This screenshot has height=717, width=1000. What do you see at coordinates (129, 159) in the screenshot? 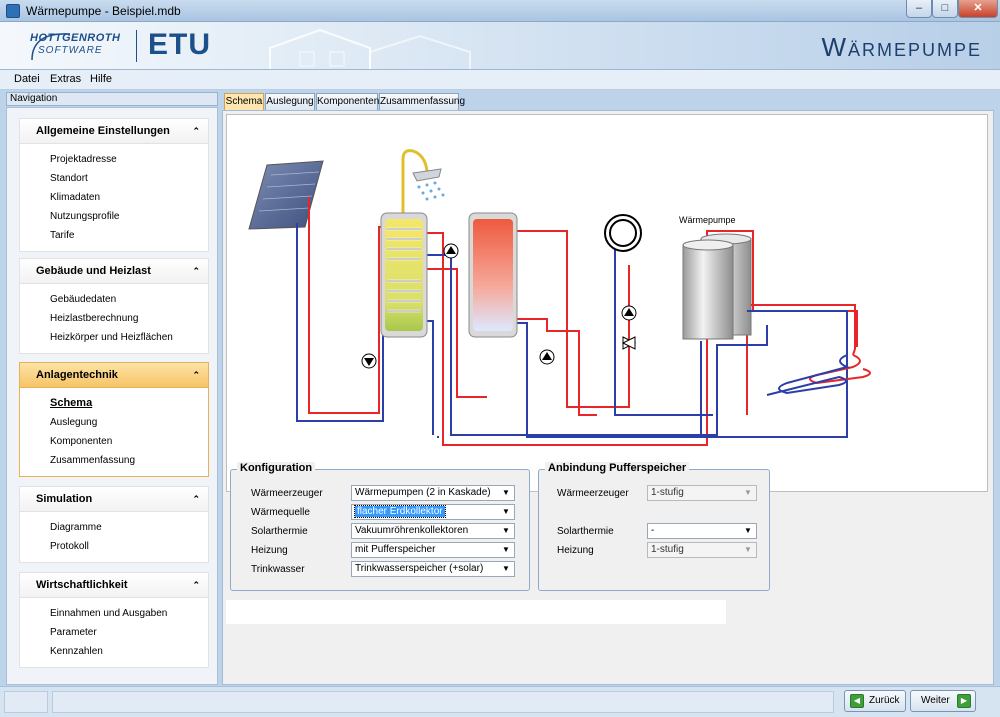
I see `nav-link-projektadresse: Projektadresse` at bounding box center [129, 159].